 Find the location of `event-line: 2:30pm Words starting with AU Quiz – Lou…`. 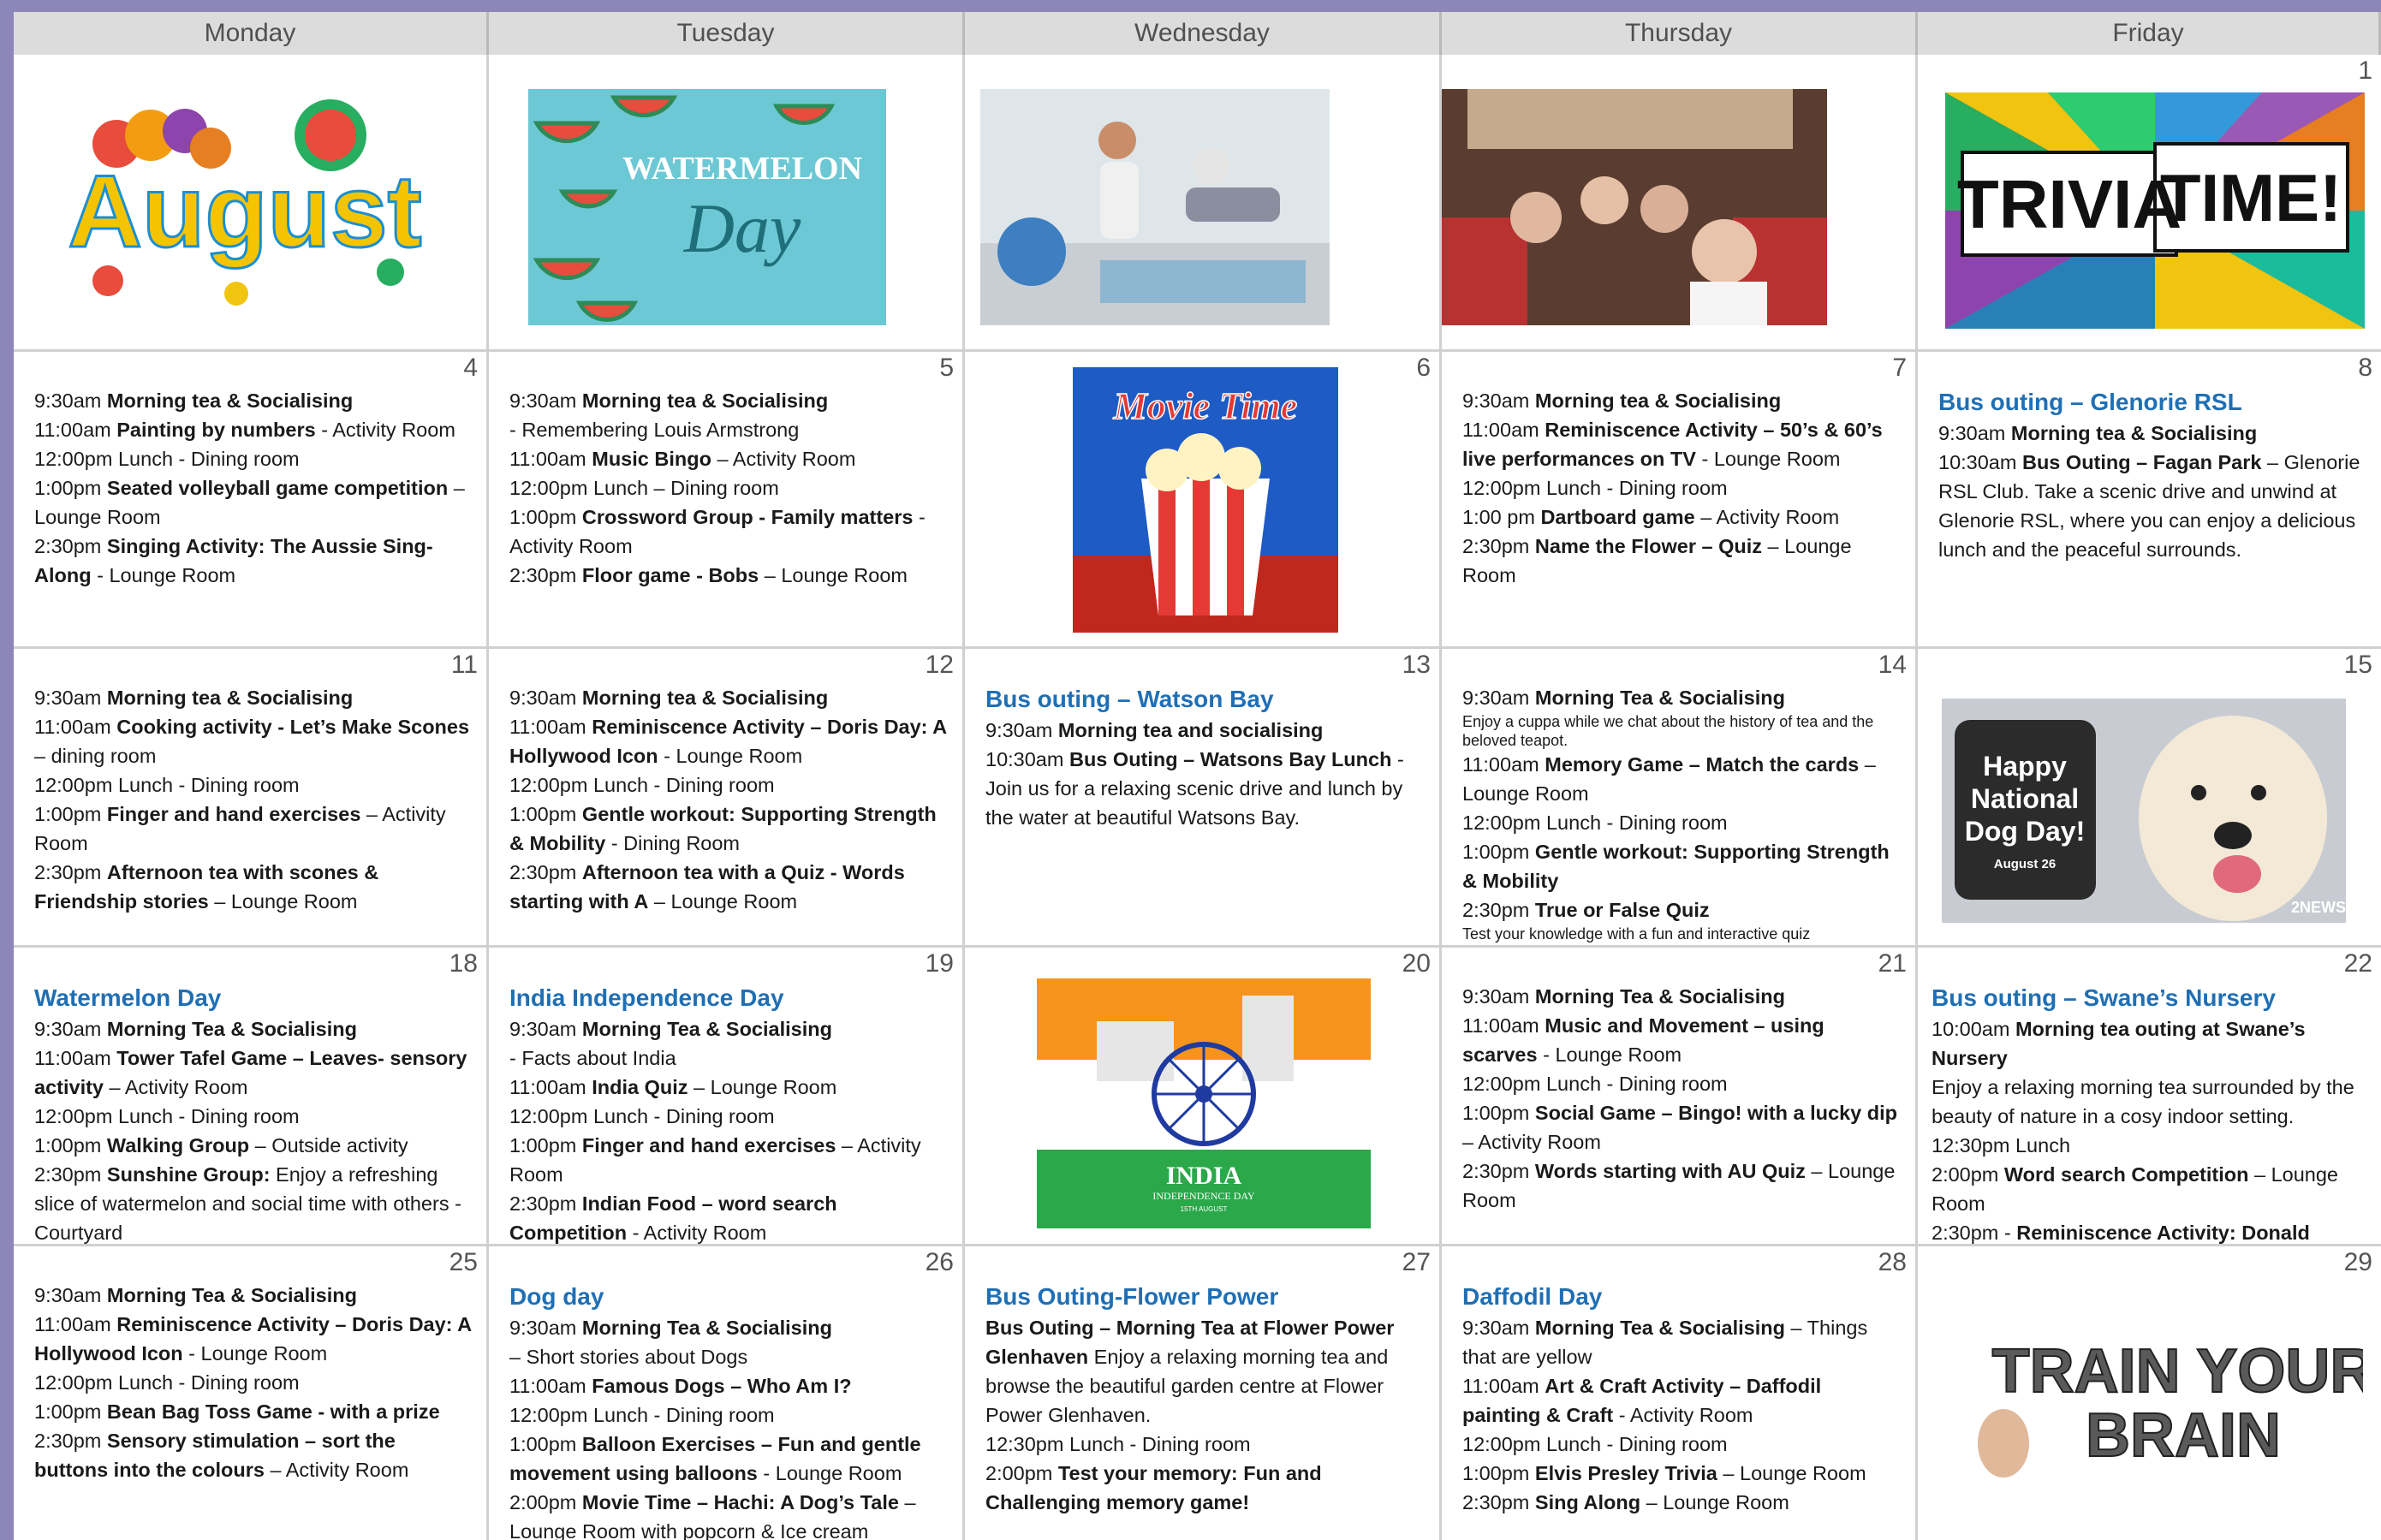

event-line: 2:30pm Words starting with AU Quiz – Lou… is located at coordinates (1682, 1185).